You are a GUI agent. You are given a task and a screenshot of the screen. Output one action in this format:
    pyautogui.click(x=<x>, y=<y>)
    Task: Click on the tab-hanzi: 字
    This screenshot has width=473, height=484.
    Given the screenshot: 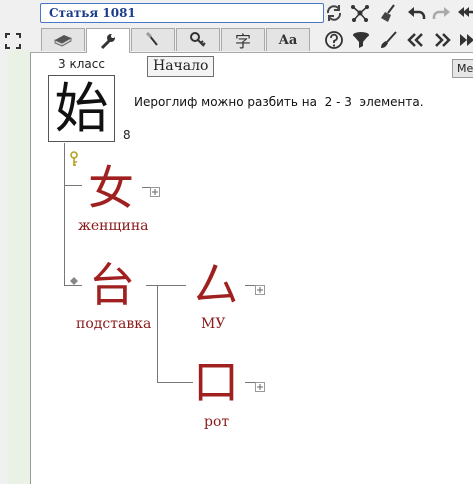 What is the action you would take?
    pyautogui.click(x=243, y=39)
    